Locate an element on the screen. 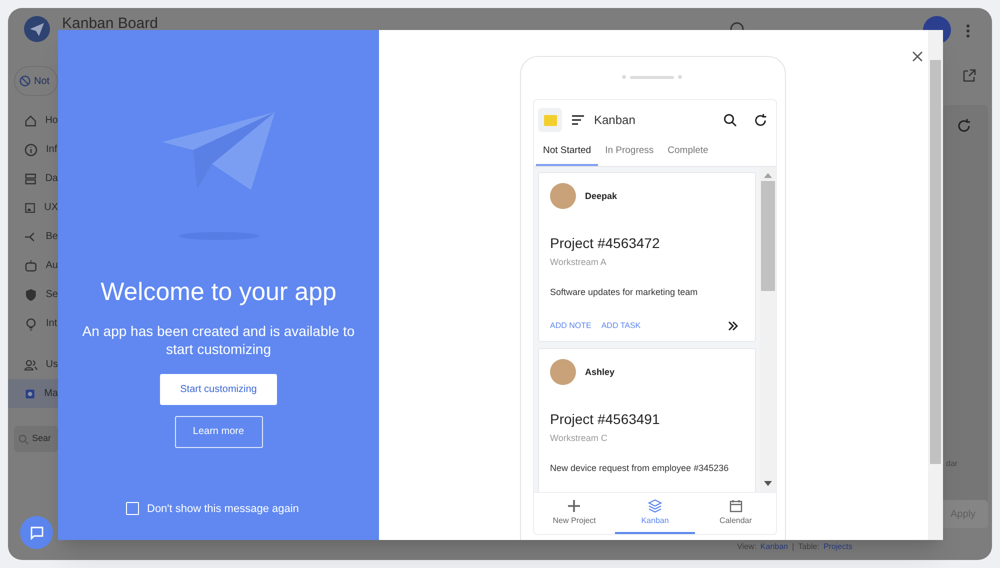 This screenshot has height=568, width=1000. sidebar-item: Da is located at coordinates (33, 178).